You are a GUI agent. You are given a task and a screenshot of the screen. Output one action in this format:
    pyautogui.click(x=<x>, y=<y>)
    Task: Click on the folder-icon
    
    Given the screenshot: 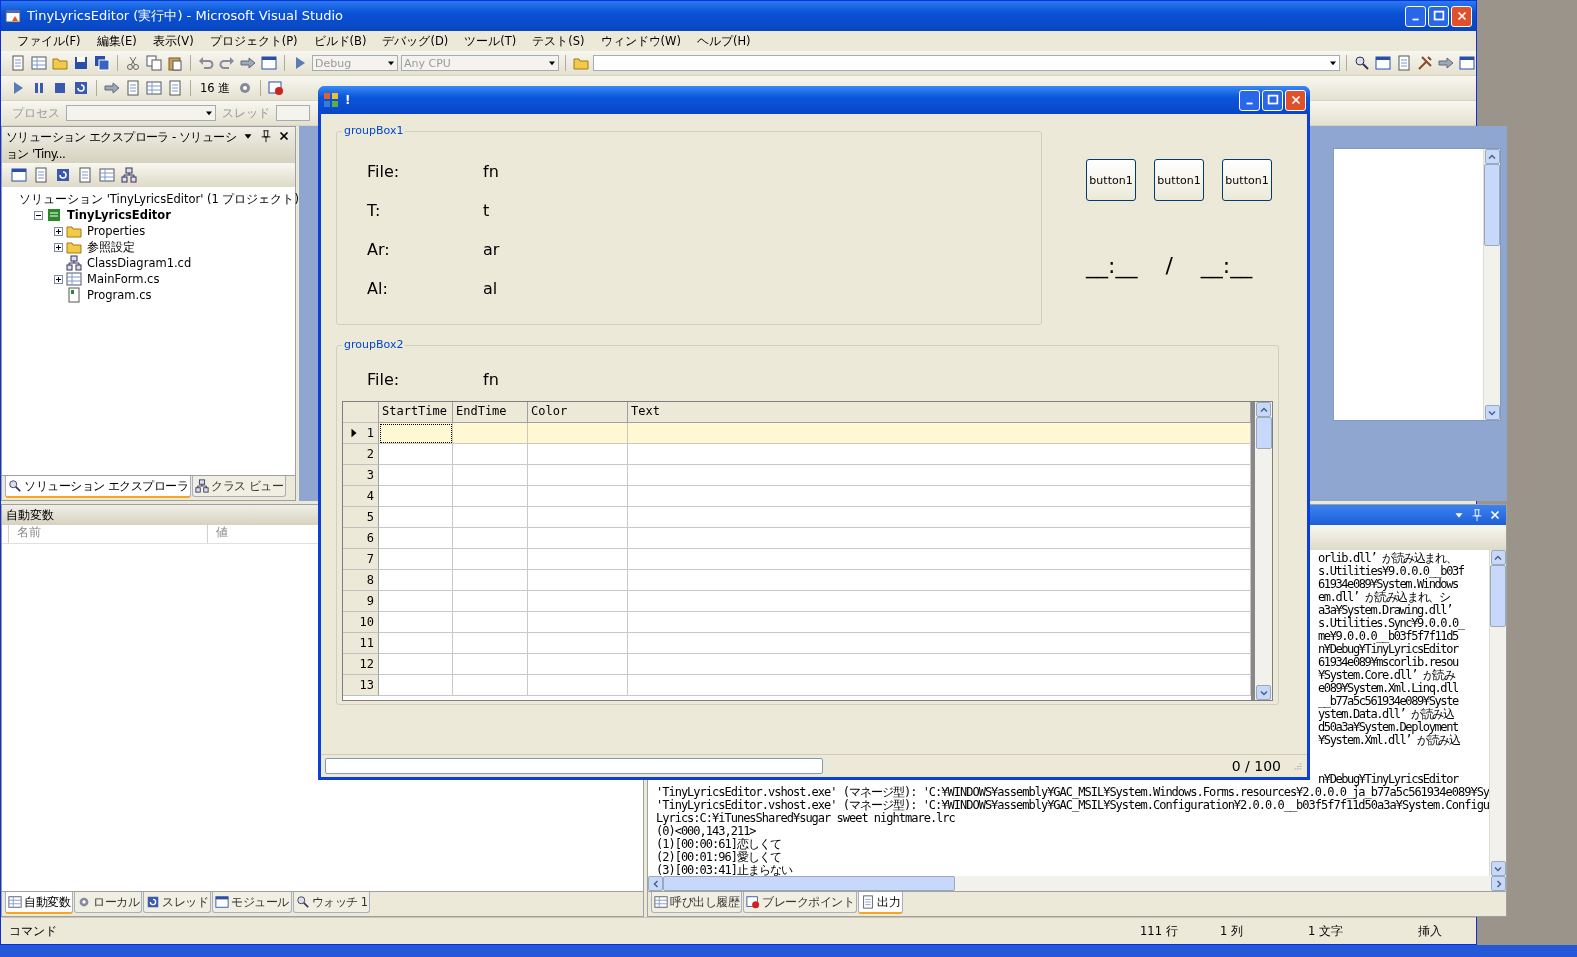 What is the action you would take?
    pyautogui.click(x=60, y=63)
    